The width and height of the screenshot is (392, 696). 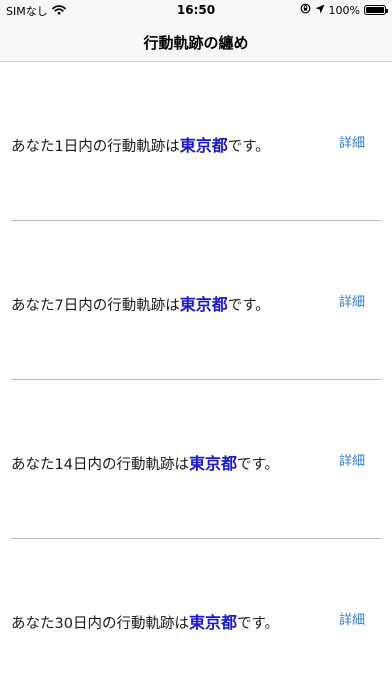 I want to click on row-text: あなた14日内の行動軌跡は東京都です。, so click(x=145, y=462).